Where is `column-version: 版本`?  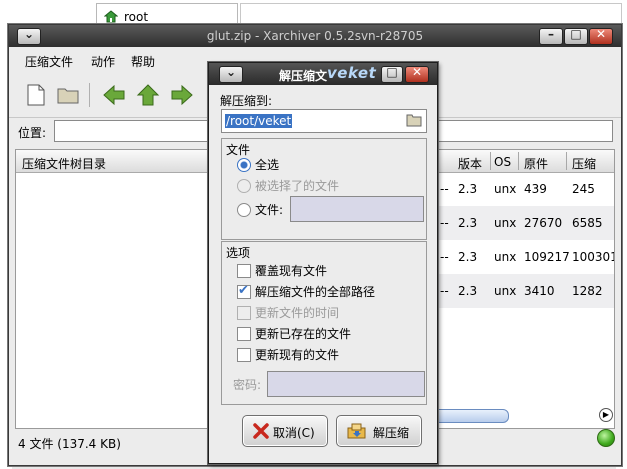 column-version: 版本 is located at coordinates (470, 163).